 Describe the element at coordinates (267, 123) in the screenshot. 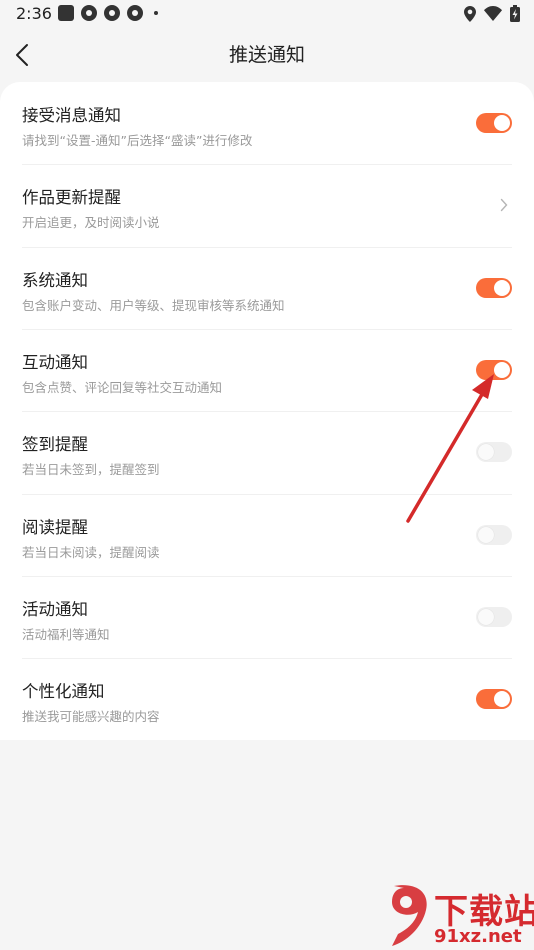

I see `settings-row: 接受消息通知请找到“设置-通知”后选择“盛读”进行修改` at that location.